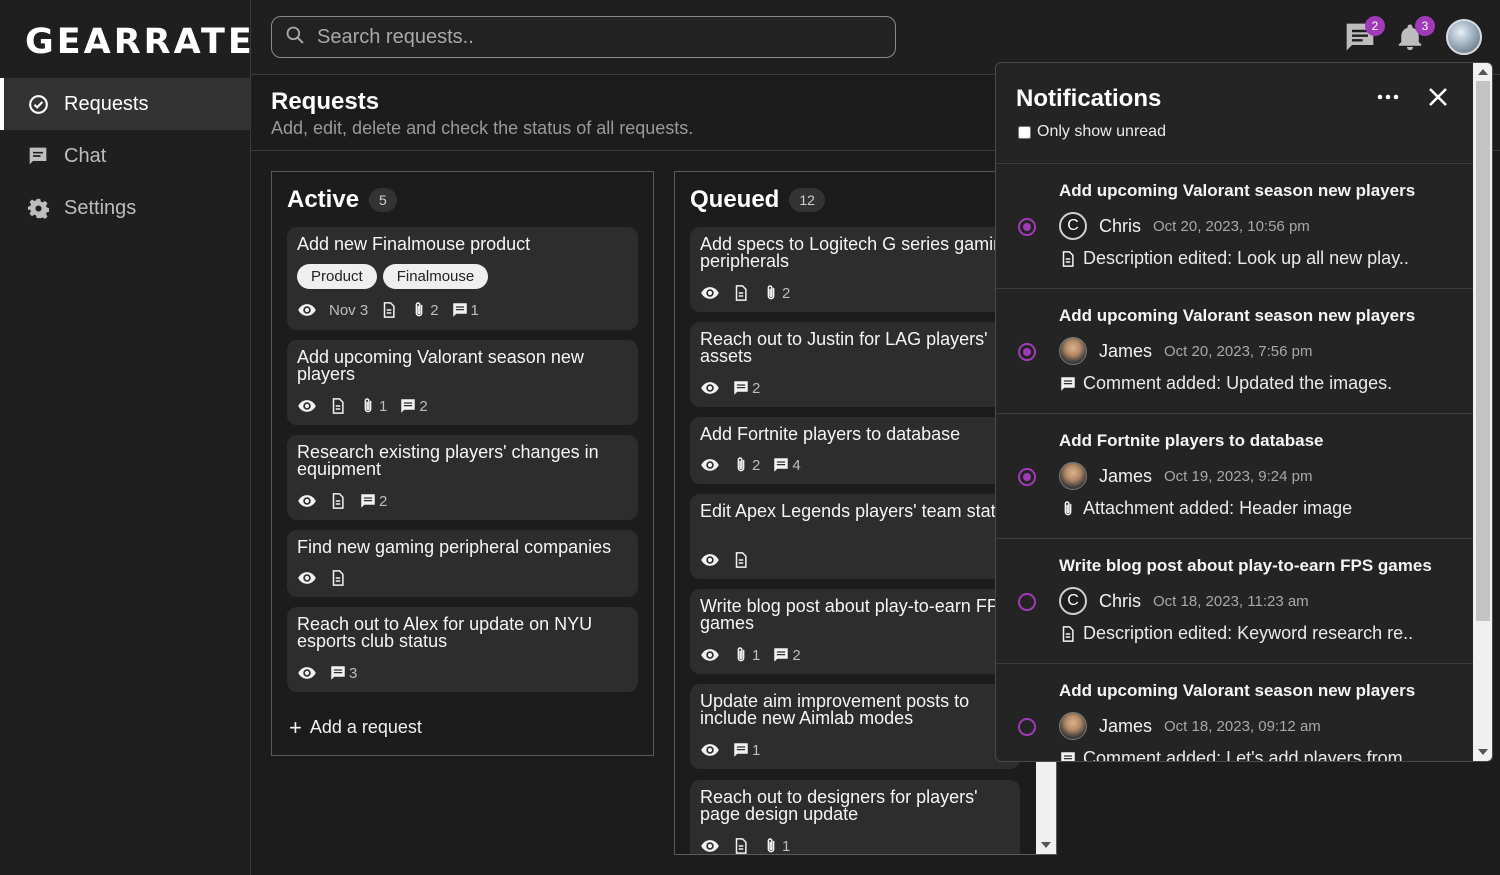 The image size is (1500, 875). I want to click on tag: Finalmouse, so click(435, 276).